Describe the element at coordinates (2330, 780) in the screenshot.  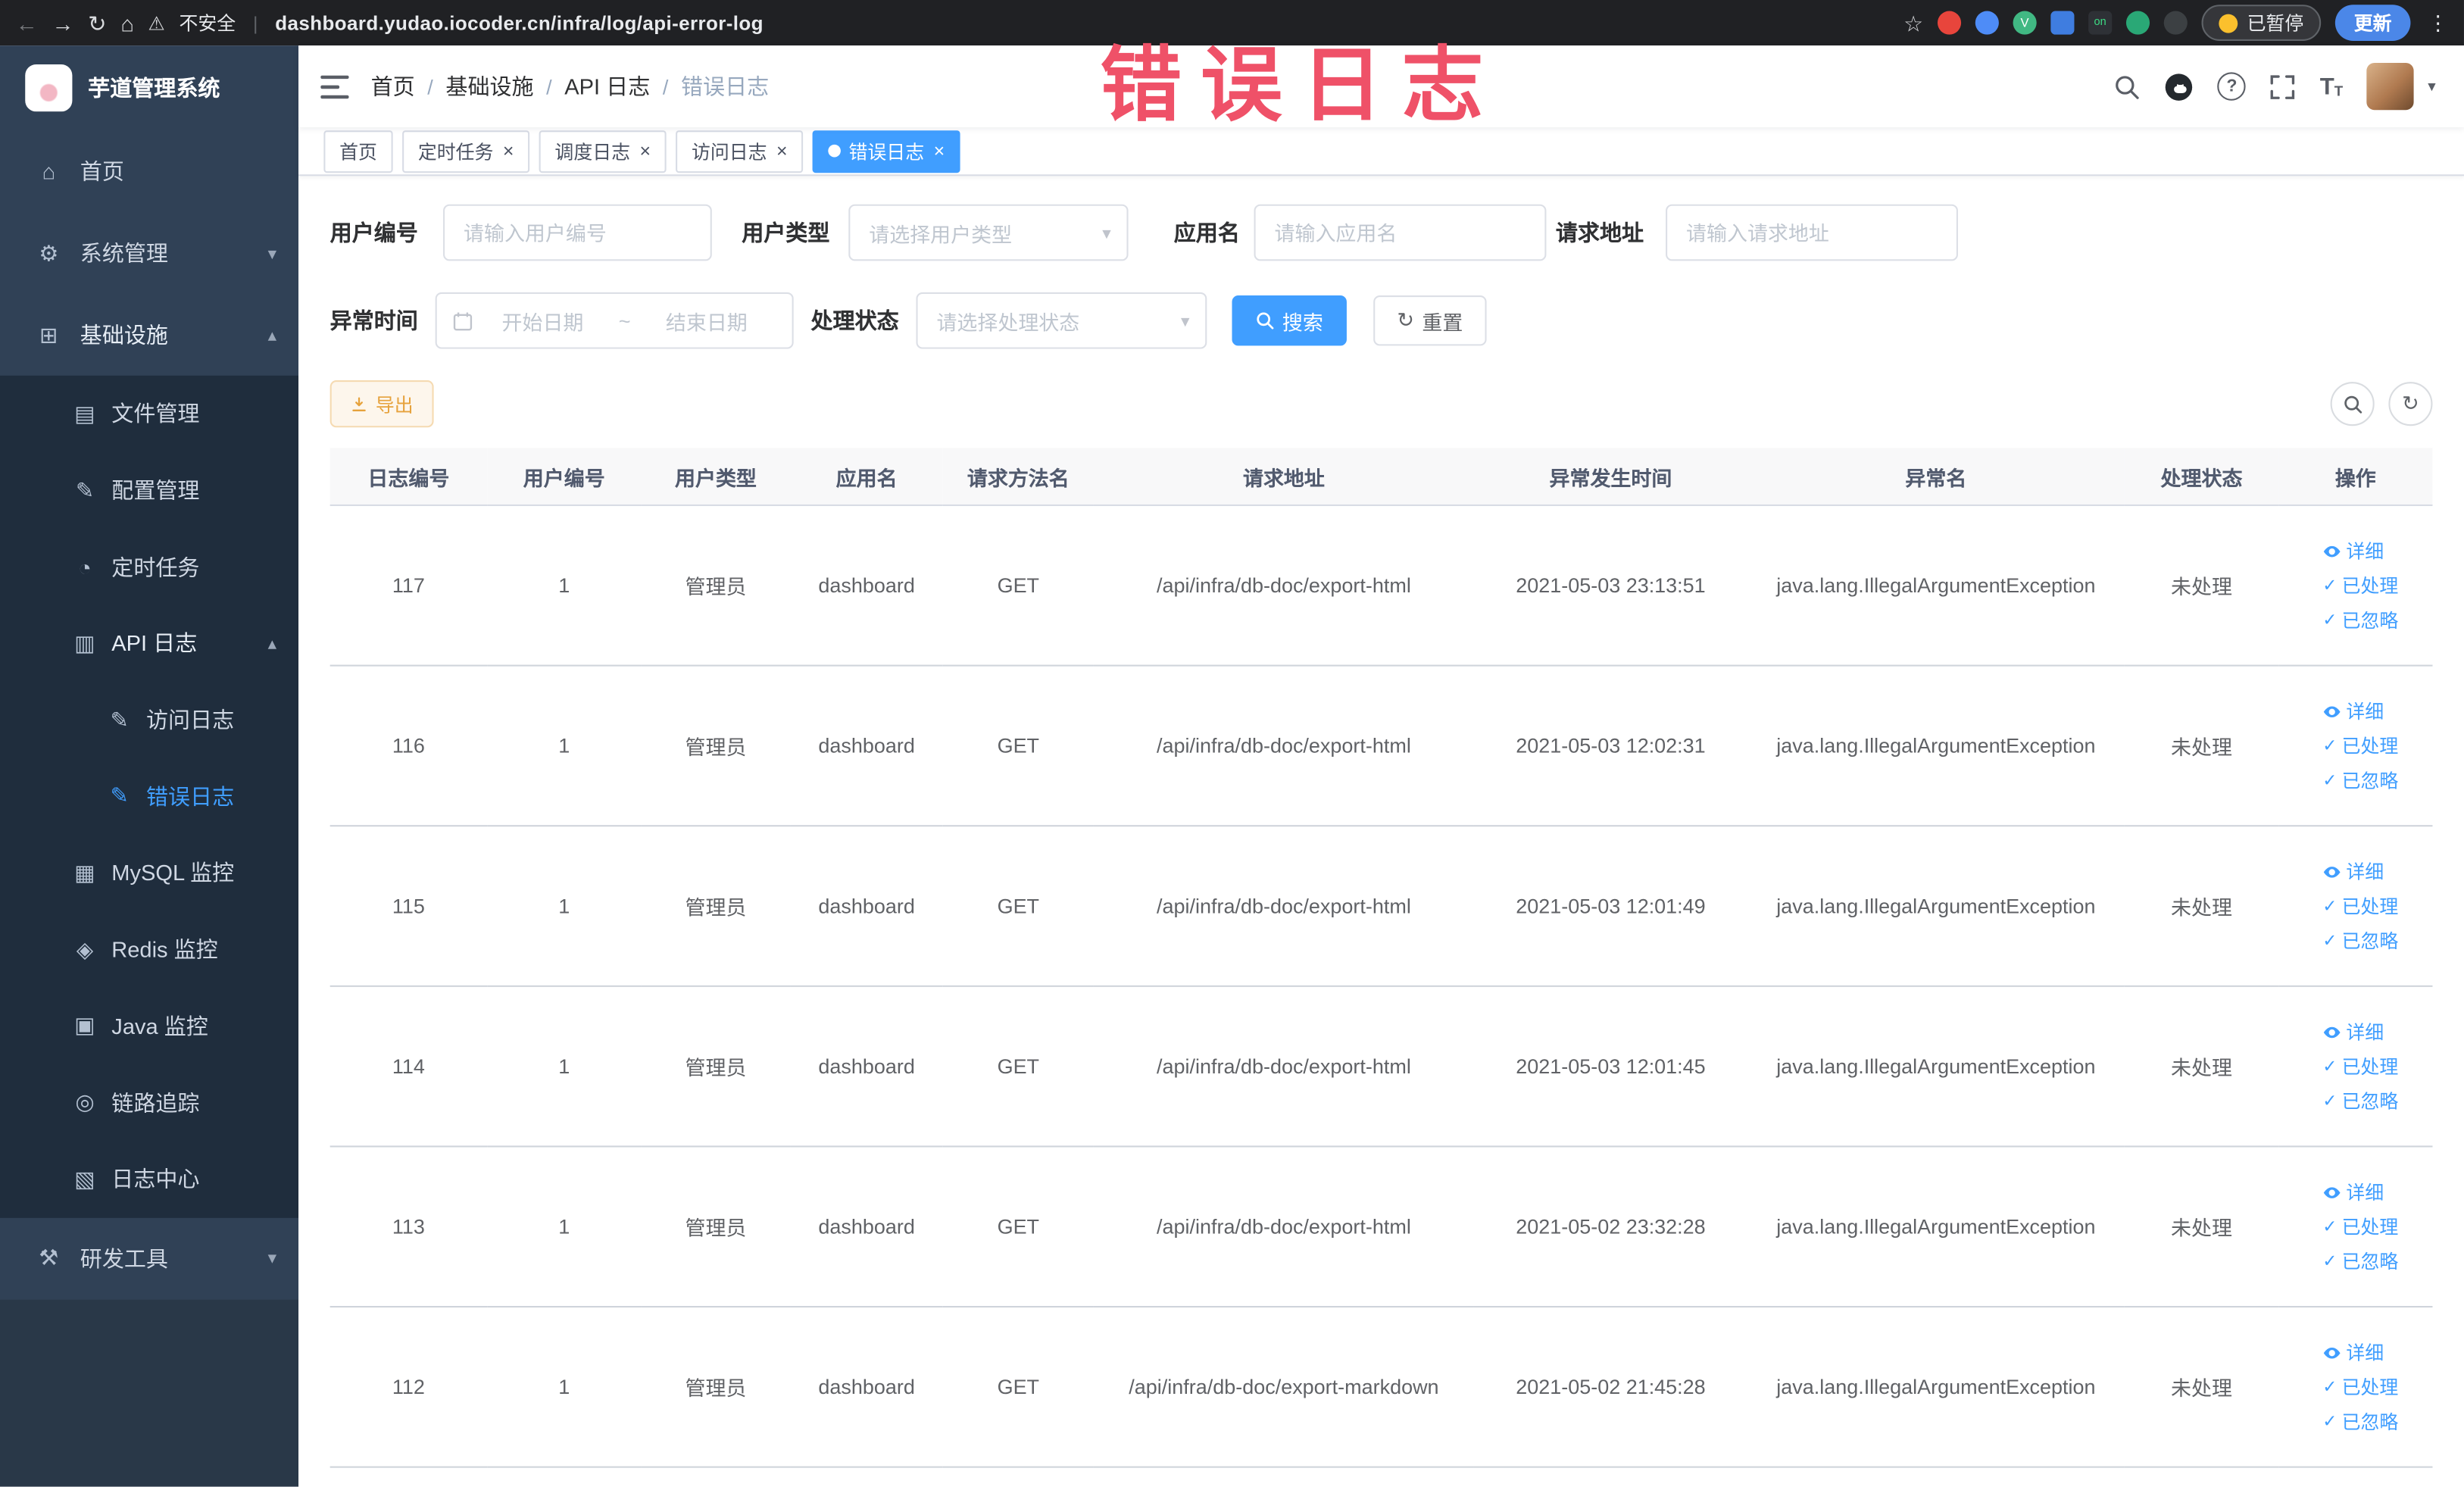
I see `check-icon: ✓` at that location.